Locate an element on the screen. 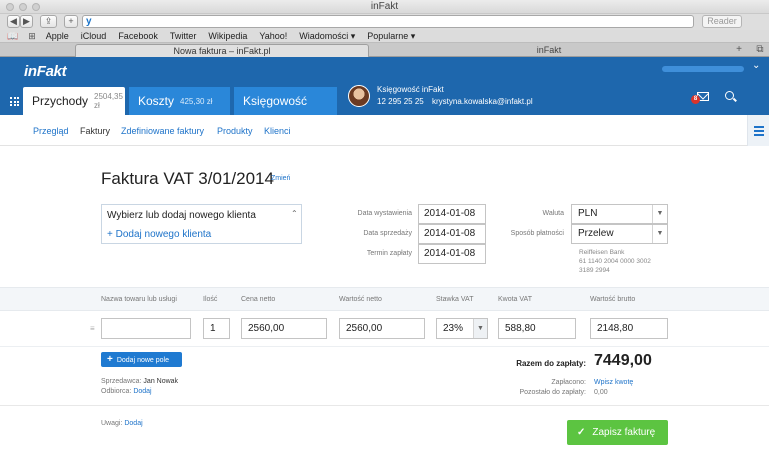 The height and width of the screenshot is (465, 769). notes-label: Uwagi: is located at coordinates (112, 423).